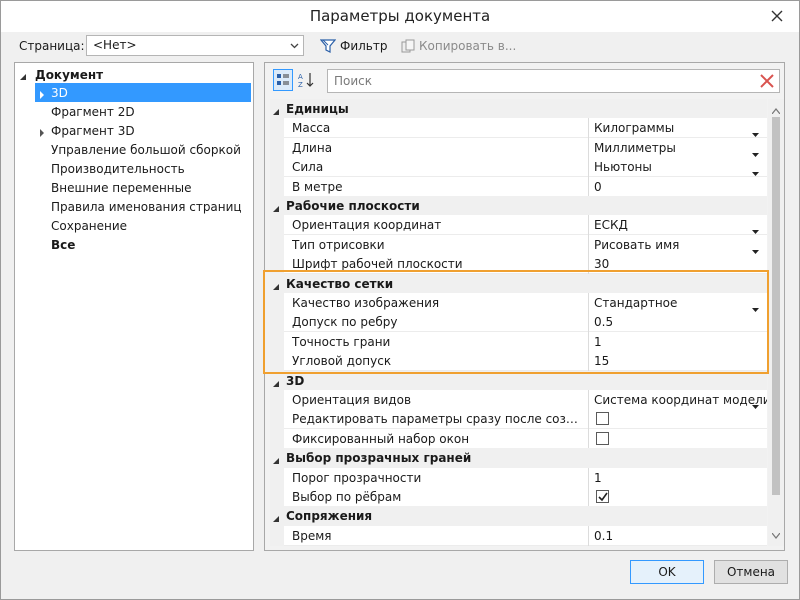  What do you see at coordinates (518, 380) in the screenshot?
I see `category-row: 3D` at bounding box center [518, 380].